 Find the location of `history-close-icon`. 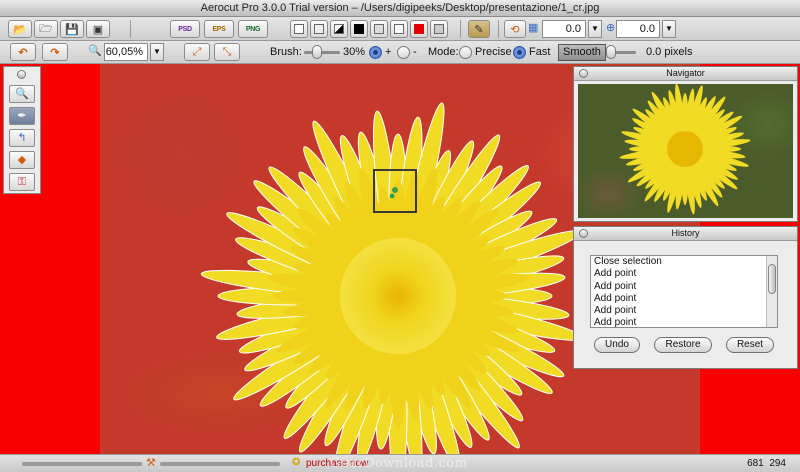

history-close-icon is located at coordinates (583, 233).